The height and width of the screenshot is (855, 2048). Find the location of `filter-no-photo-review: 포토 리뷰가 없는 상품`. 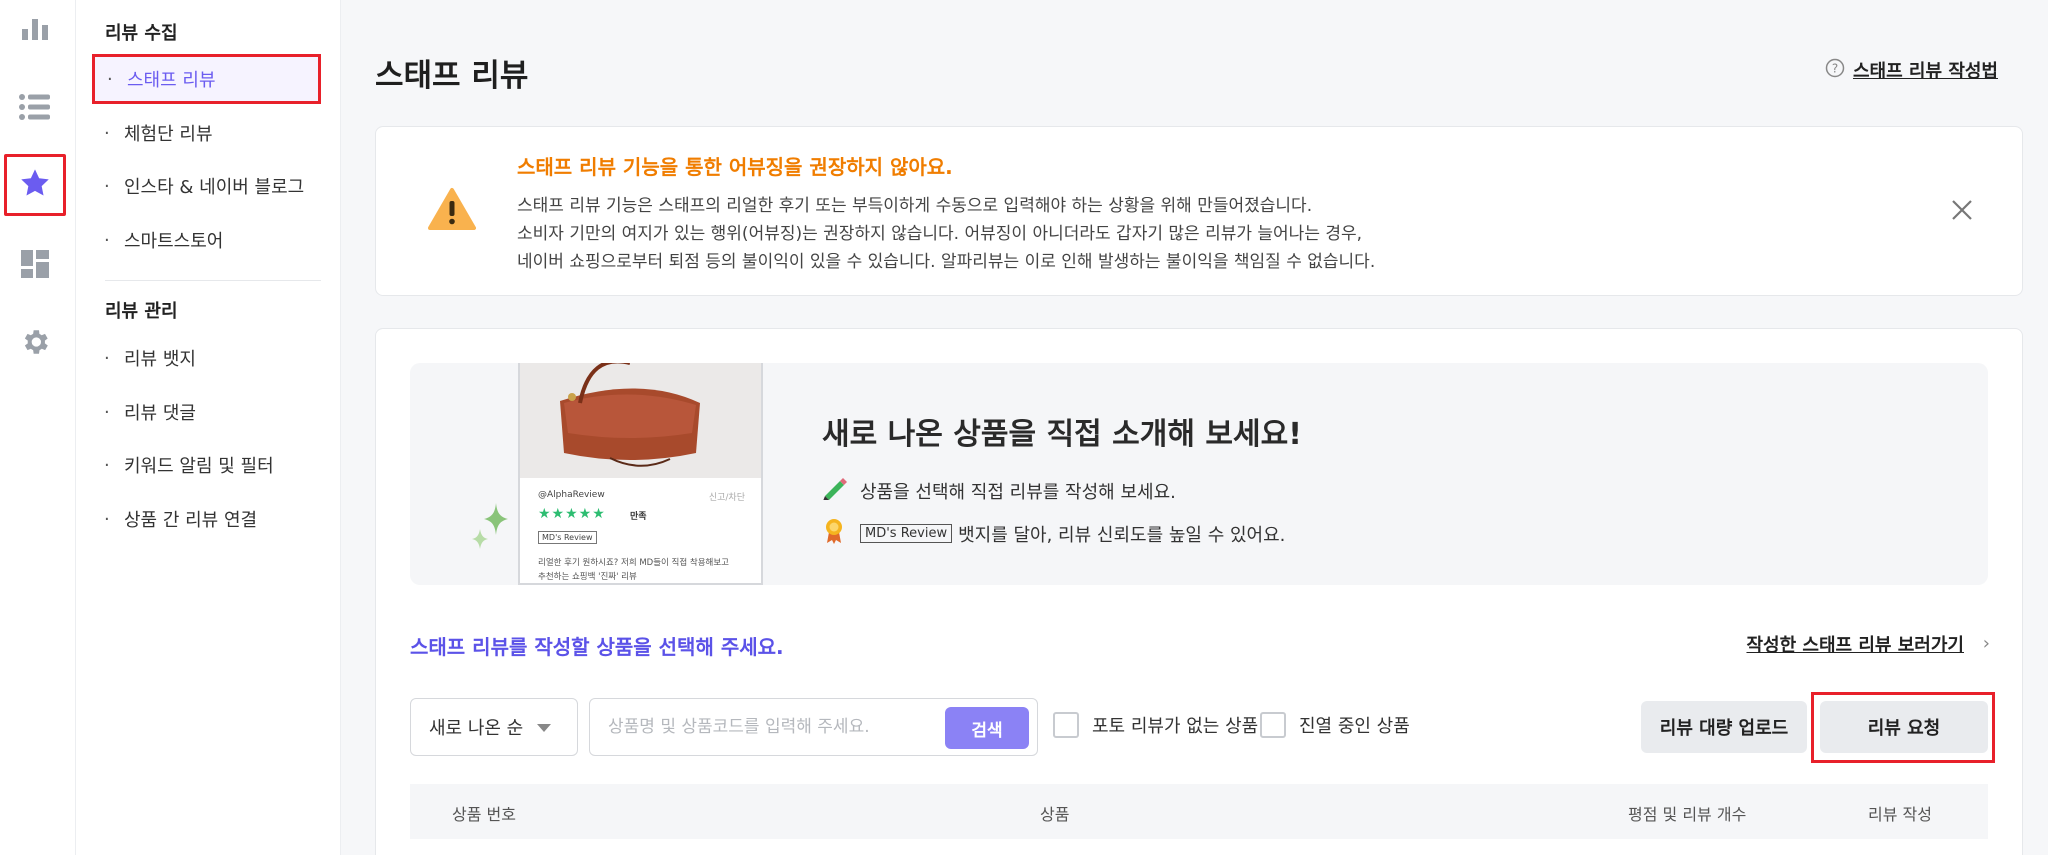

filter-no-photo-review: 포토 리뷰가 없는 상품 is located at coordinates (1155, 725).